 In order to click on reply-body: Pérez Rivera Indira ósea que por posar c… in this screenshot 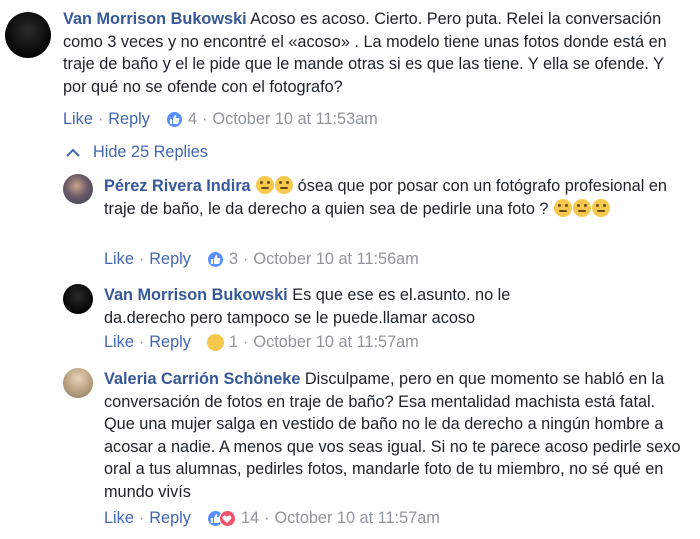, I will do `click(394, 197)`.